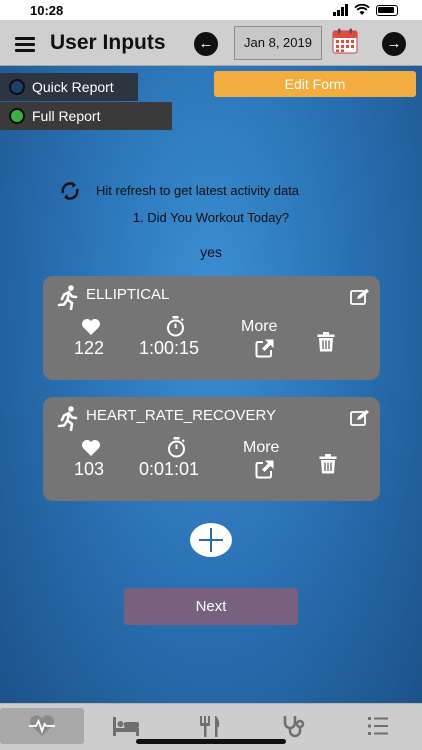 The height and width of the screenshot is (750, 422). What do you see at coordinates (17, 87) in the screenshot?
I see `quick-report-radio` at bounding box center [17, 87].